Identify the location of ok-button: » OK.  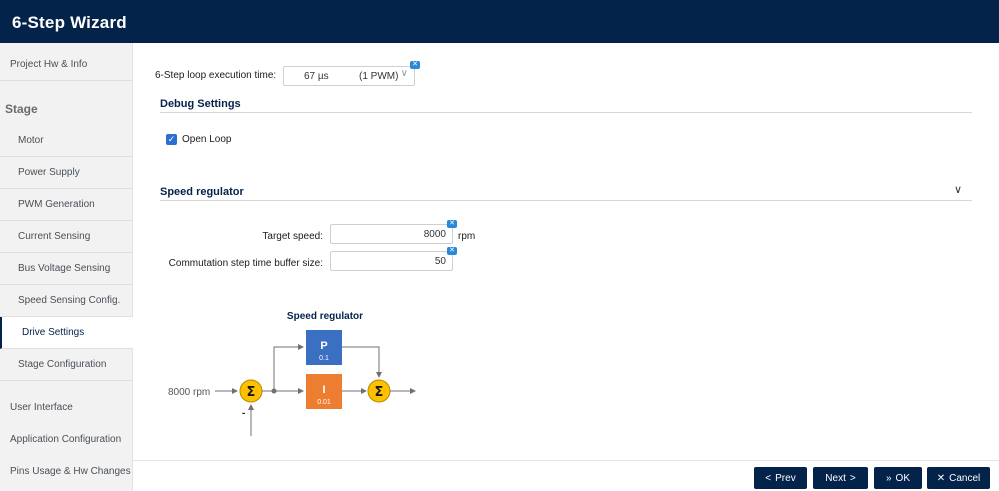
(898, 478).